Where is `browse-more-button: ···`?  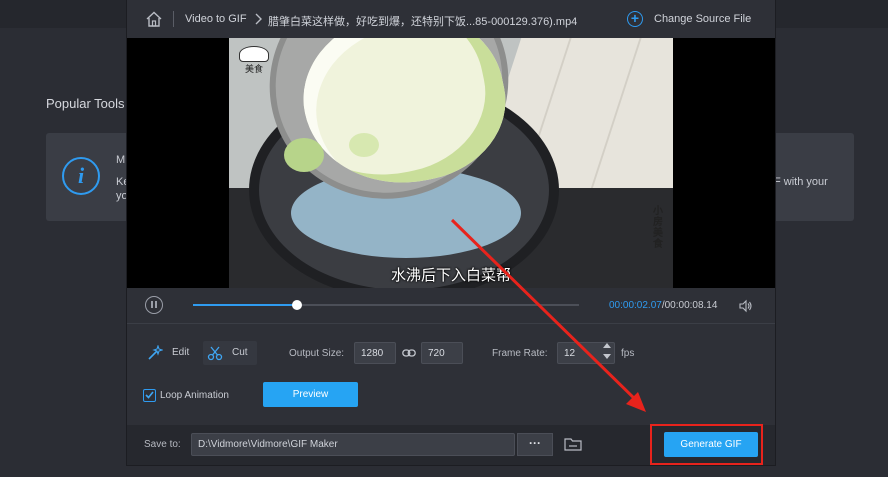
browse-more-button: ··· is located at coordinates (535, 444).